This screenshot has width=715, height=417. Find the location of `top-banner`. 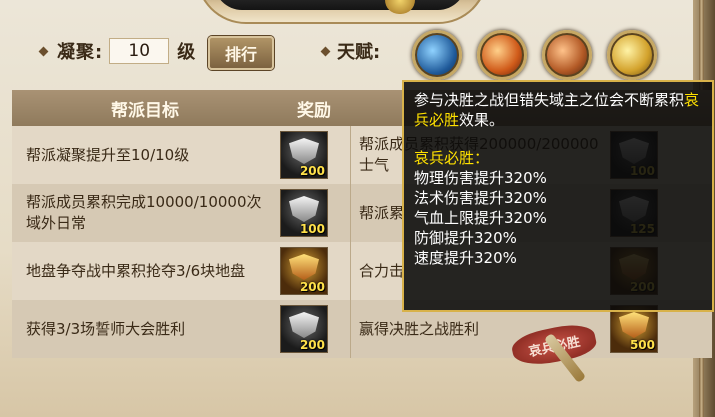

top-banner is located at coordinates (342, 12).